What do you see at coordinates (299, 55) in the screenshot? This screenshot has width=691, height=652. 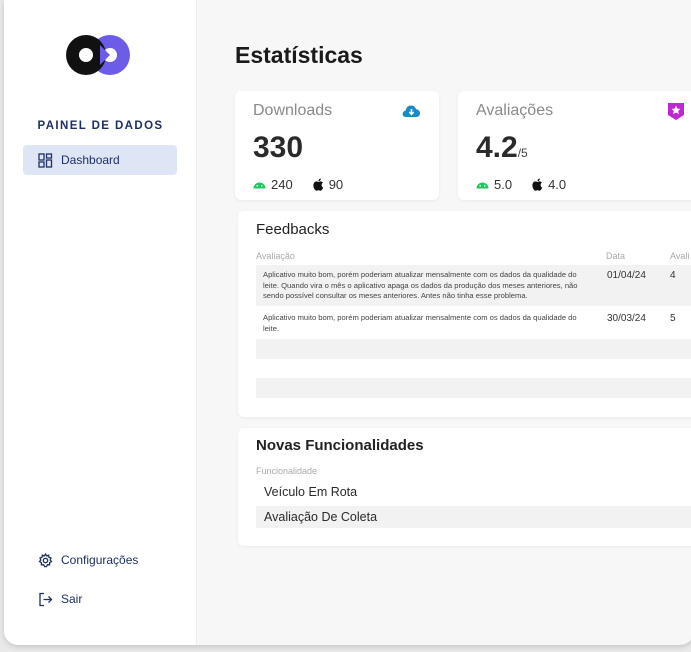 I see `page-title: Estatísticas` at bounding box center [299, 55].